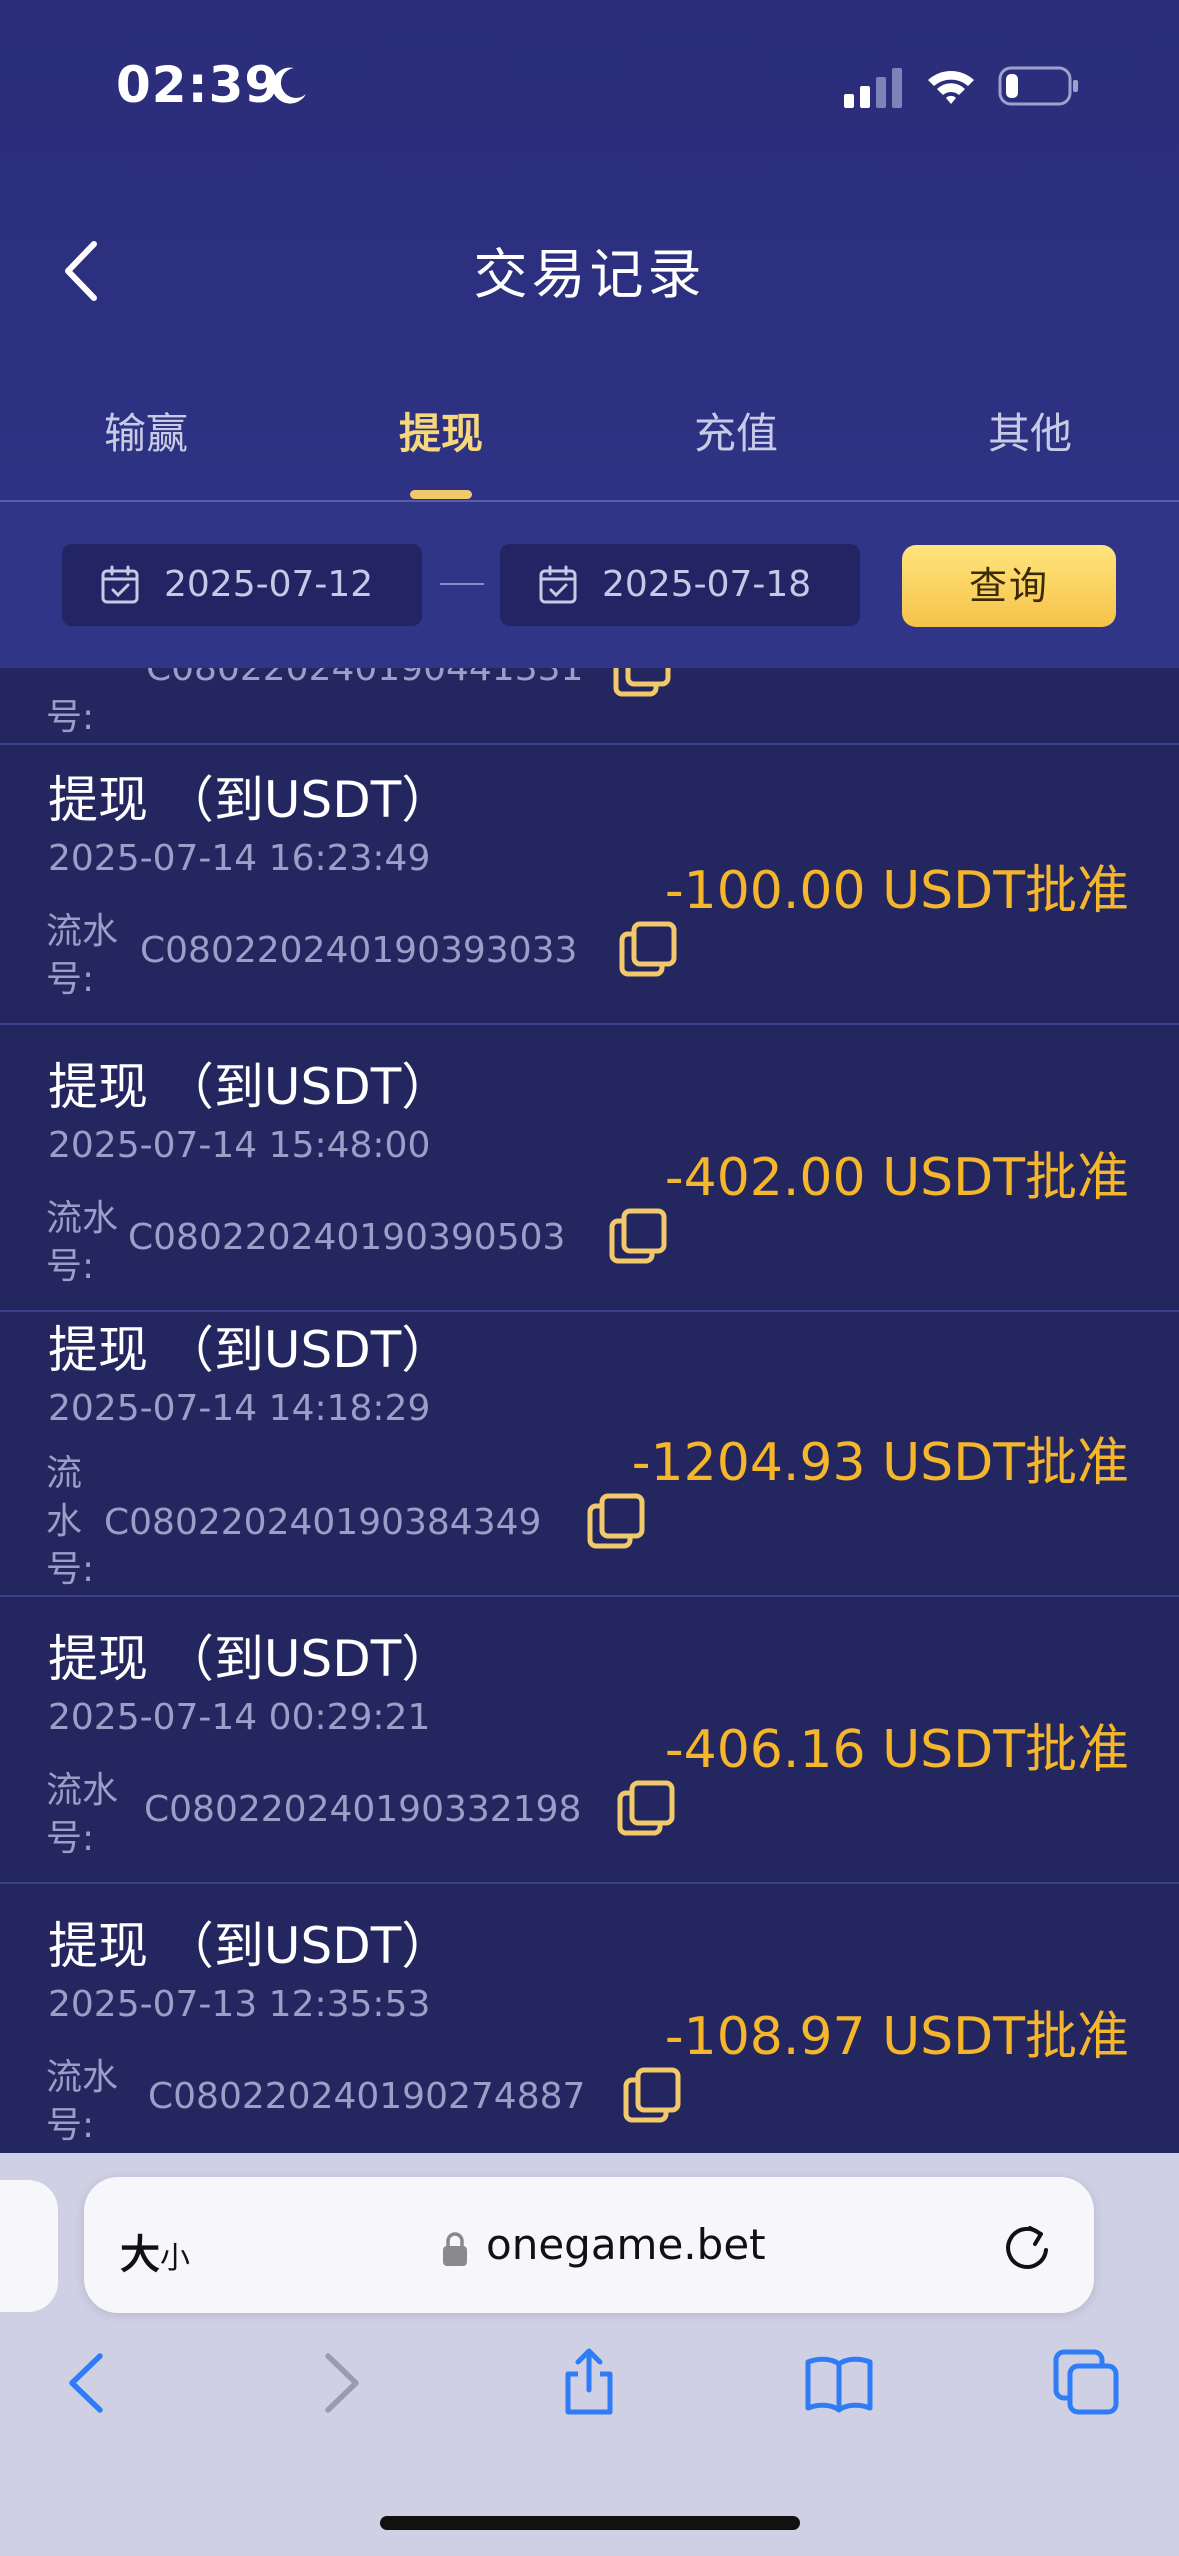 This screenshot has width=1179, height=2556. What do you see at coordinates (29, 2246) in the screenshot?
I see `previous-tab-preview` at bounding box center [29, 2246].